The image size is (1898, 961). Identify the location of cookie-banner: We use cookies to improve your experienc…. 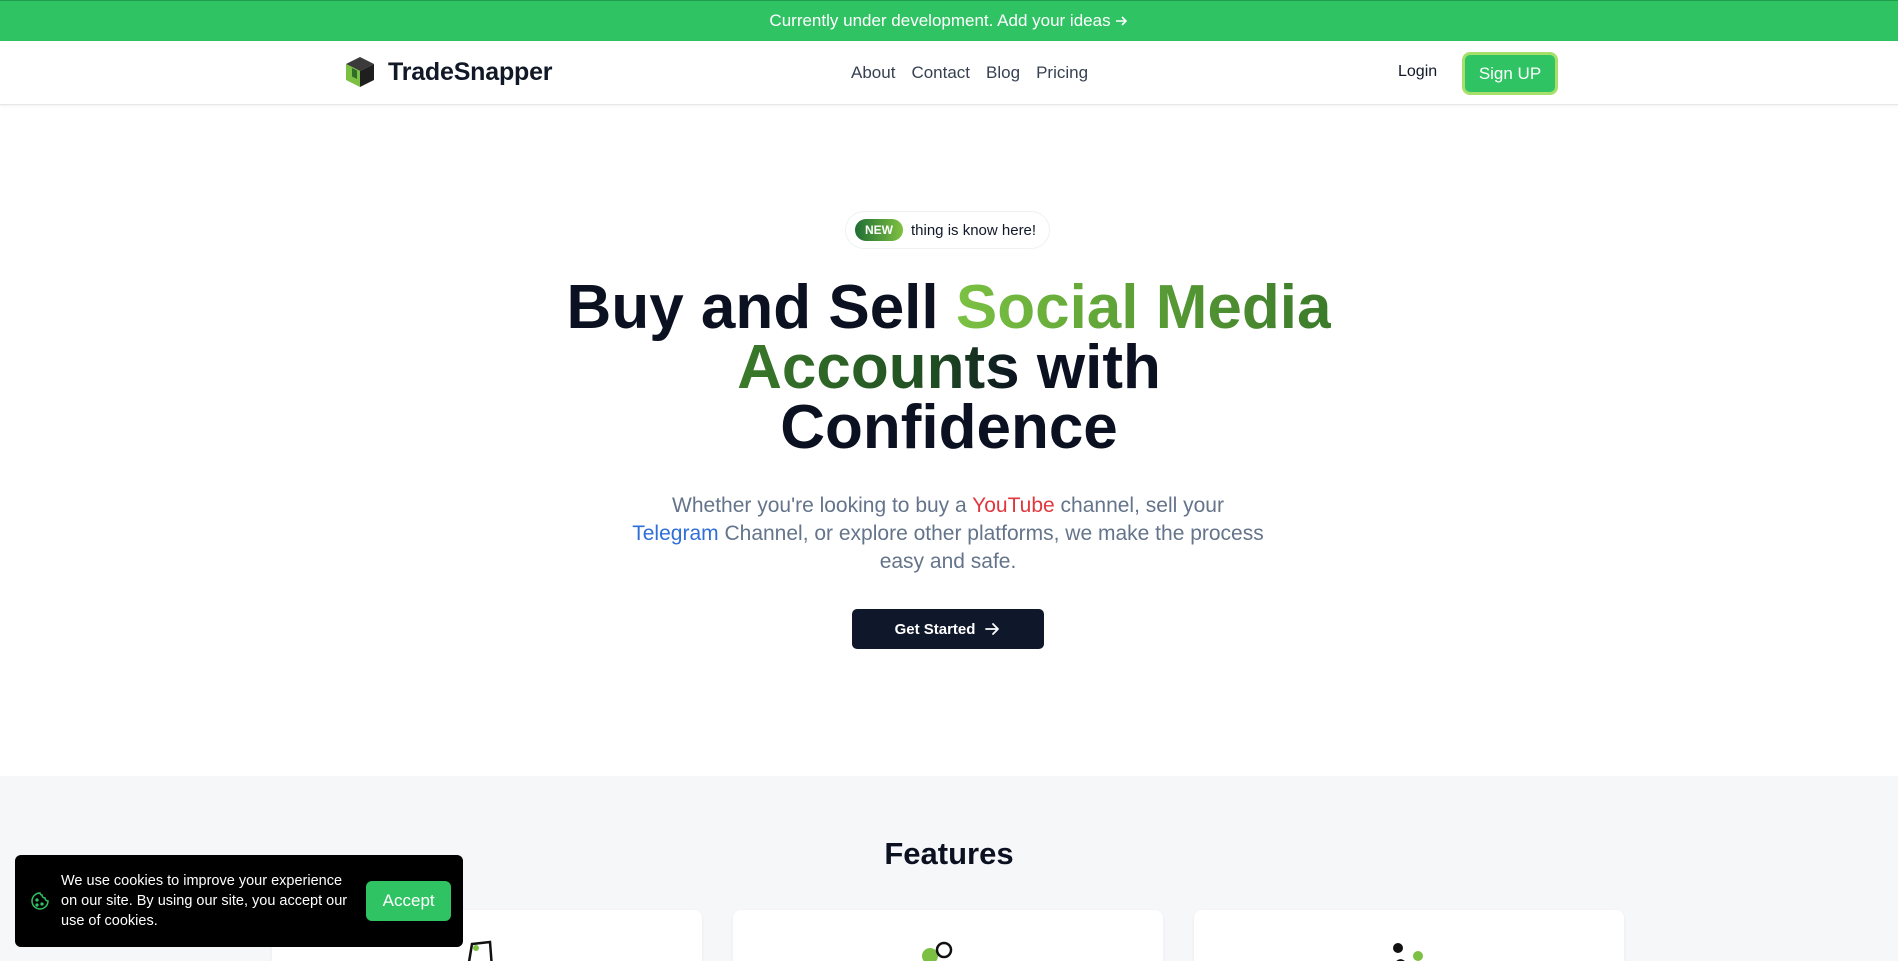
(239, 901).